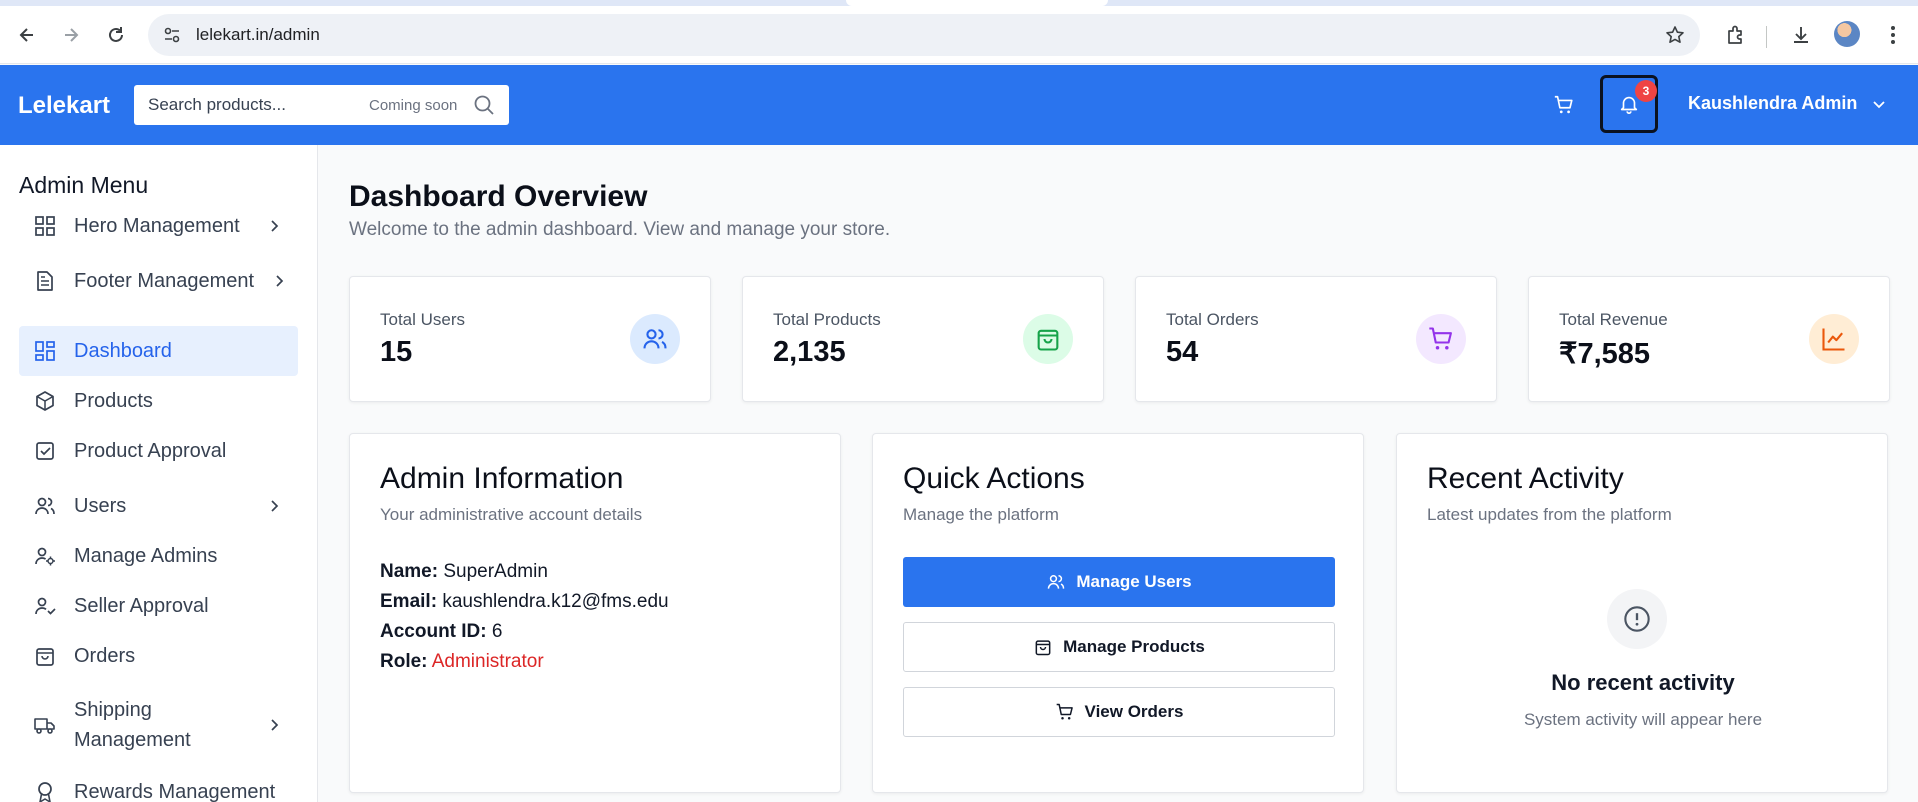 The height and width of the screenshot is (802, 1918). Describe the element at coordinates (1834, 339) in the screenshot. I see `trend-icon` at that location.